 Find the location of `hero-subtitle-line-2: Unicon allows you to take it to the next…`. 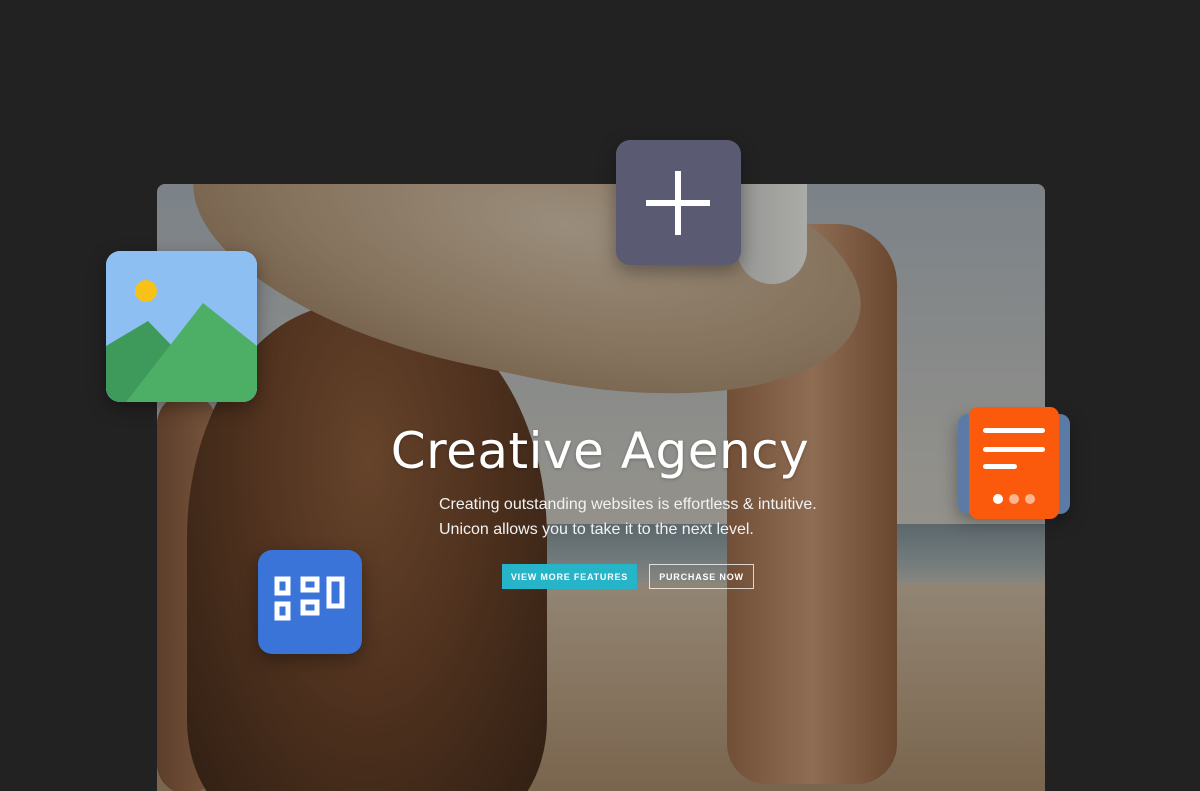

hero-subtitle-line-2: Unicon allows you to take it to the next… is located at coordinates (596, 529).